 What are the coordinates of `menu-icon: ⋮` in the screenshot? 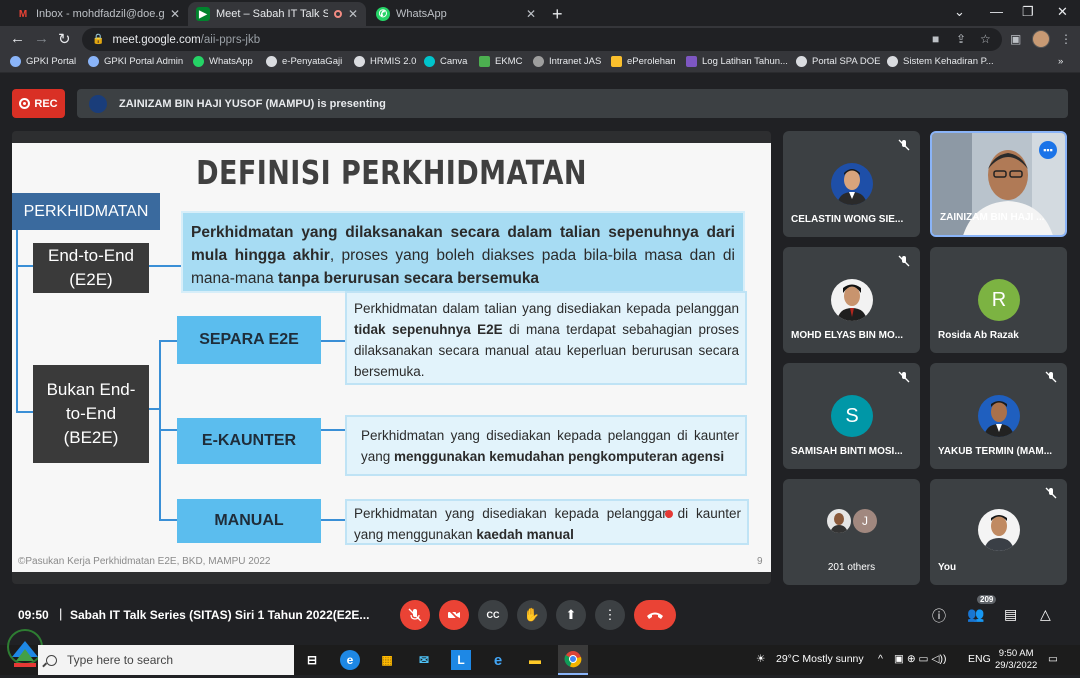 It's located at (1066, 39).